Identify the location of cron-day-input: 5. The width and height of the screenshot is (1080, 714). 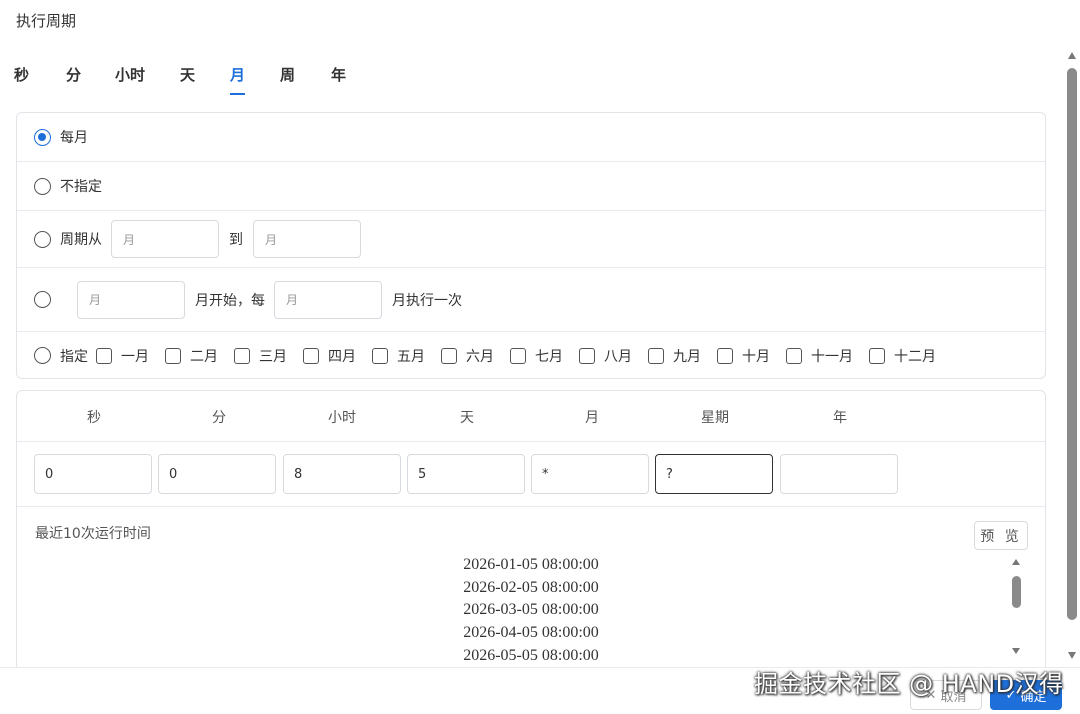
(466, 474).